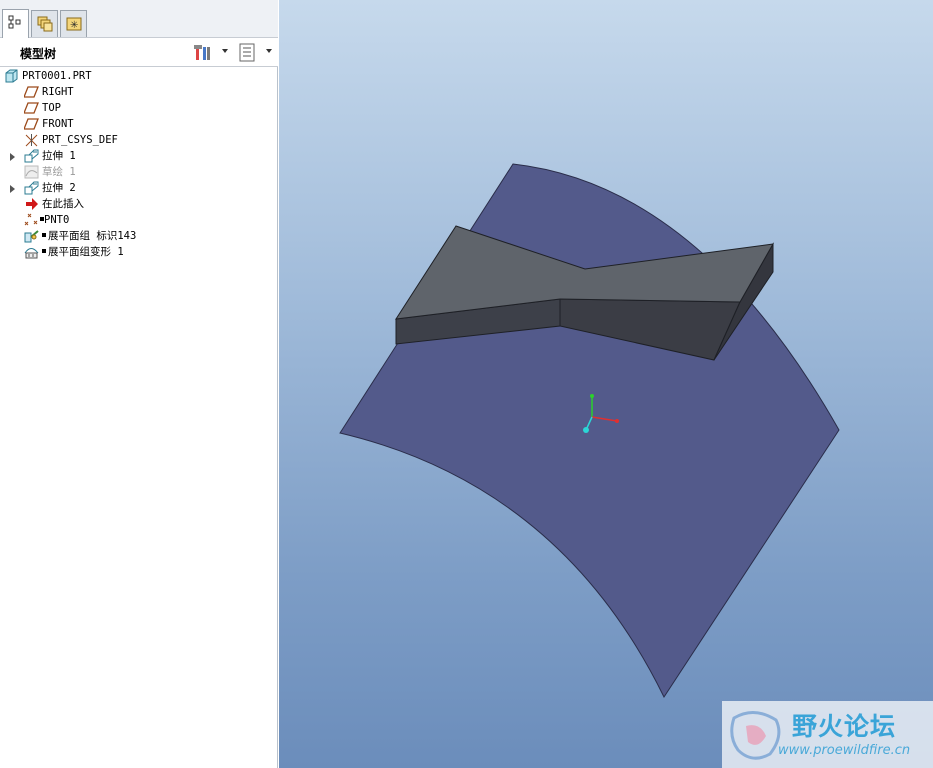 Image resolution: width=933 pixels, height=768 pixels. Describe the element at coordinates (139, 52) in the screenshot. I see `tree-header: 模型树` at that location.